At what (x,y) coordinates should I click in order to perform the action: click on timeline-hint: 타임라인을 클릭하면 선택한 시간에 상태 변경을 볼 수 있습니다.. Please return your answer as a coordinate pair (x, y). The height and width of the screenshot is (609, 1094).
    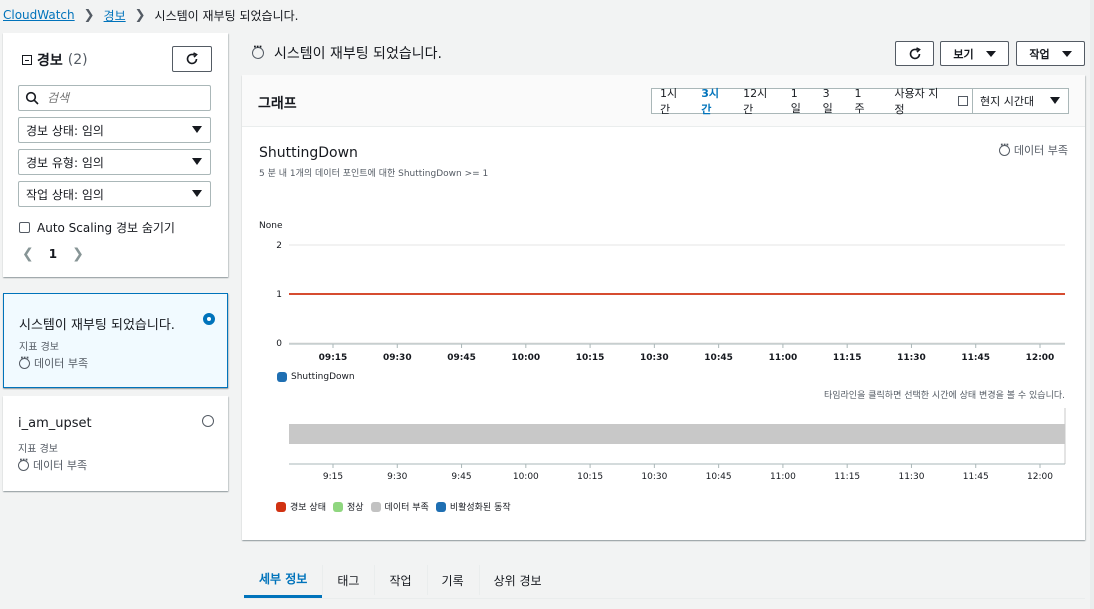
    Looking at the image, I should click on (944, 396).